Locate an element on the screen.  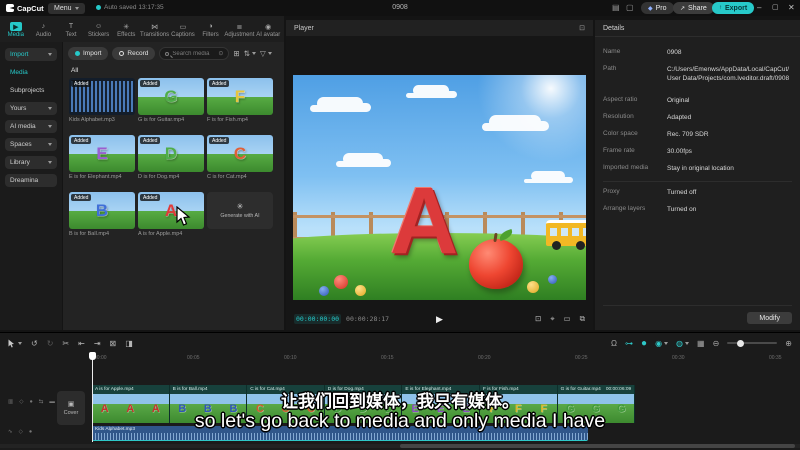
zoom-in-icon: ⊕ is located at coordinates (788, 343).